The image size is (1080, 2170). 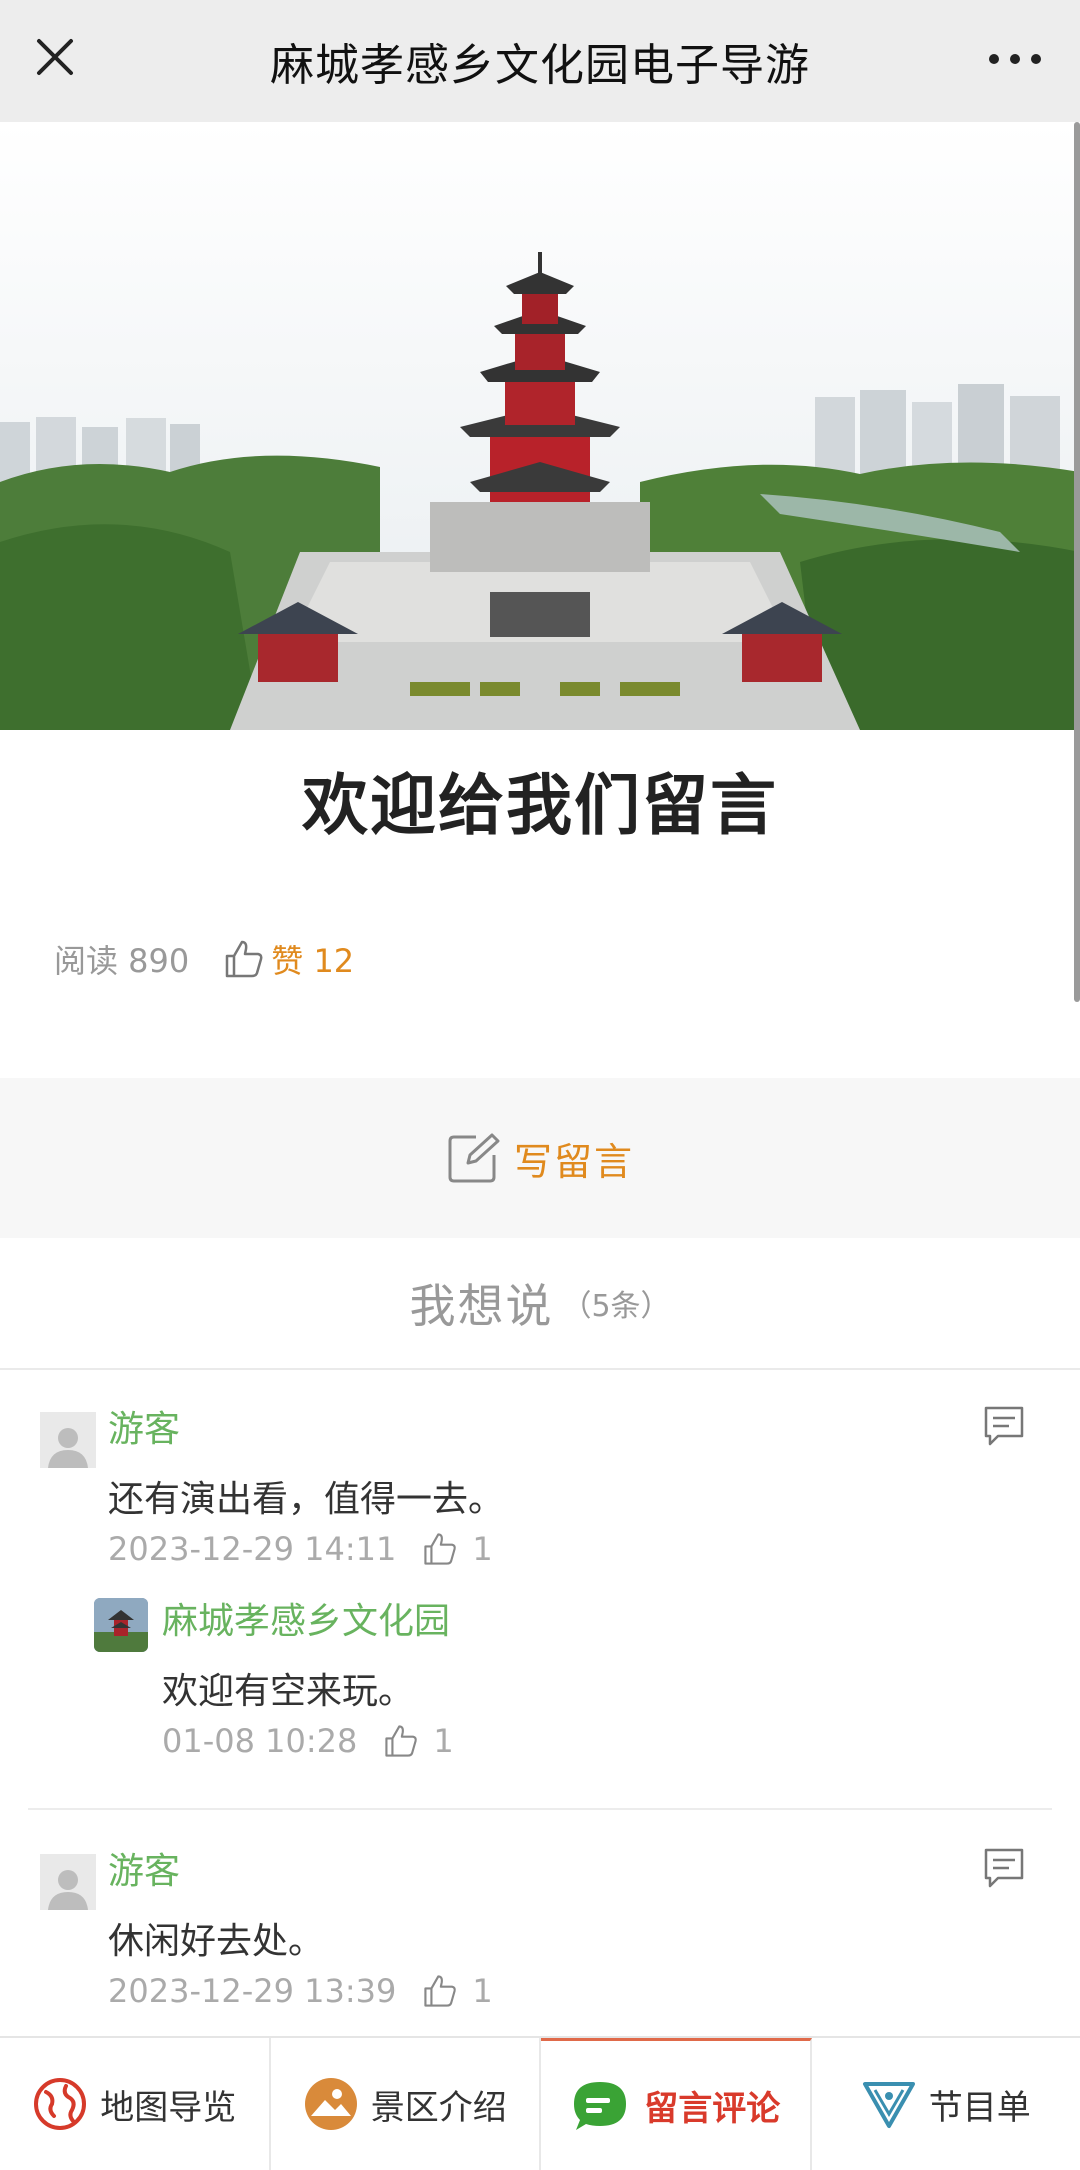 I want to click on edit-icon, so click(x=474, y=1158).